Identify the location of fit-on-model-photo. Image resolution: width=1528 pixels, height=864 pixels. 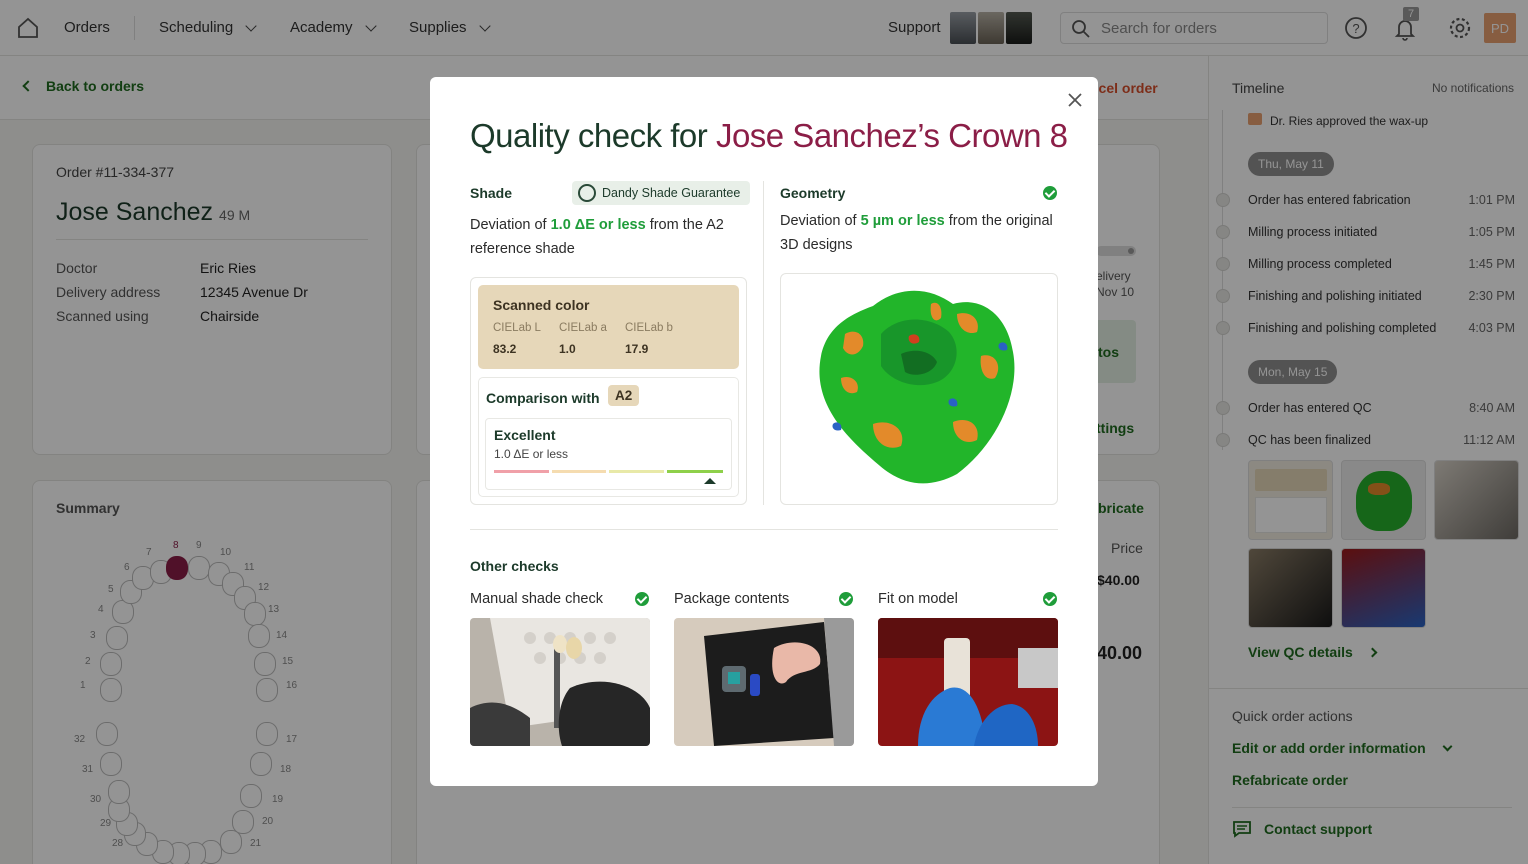
(968, 682).